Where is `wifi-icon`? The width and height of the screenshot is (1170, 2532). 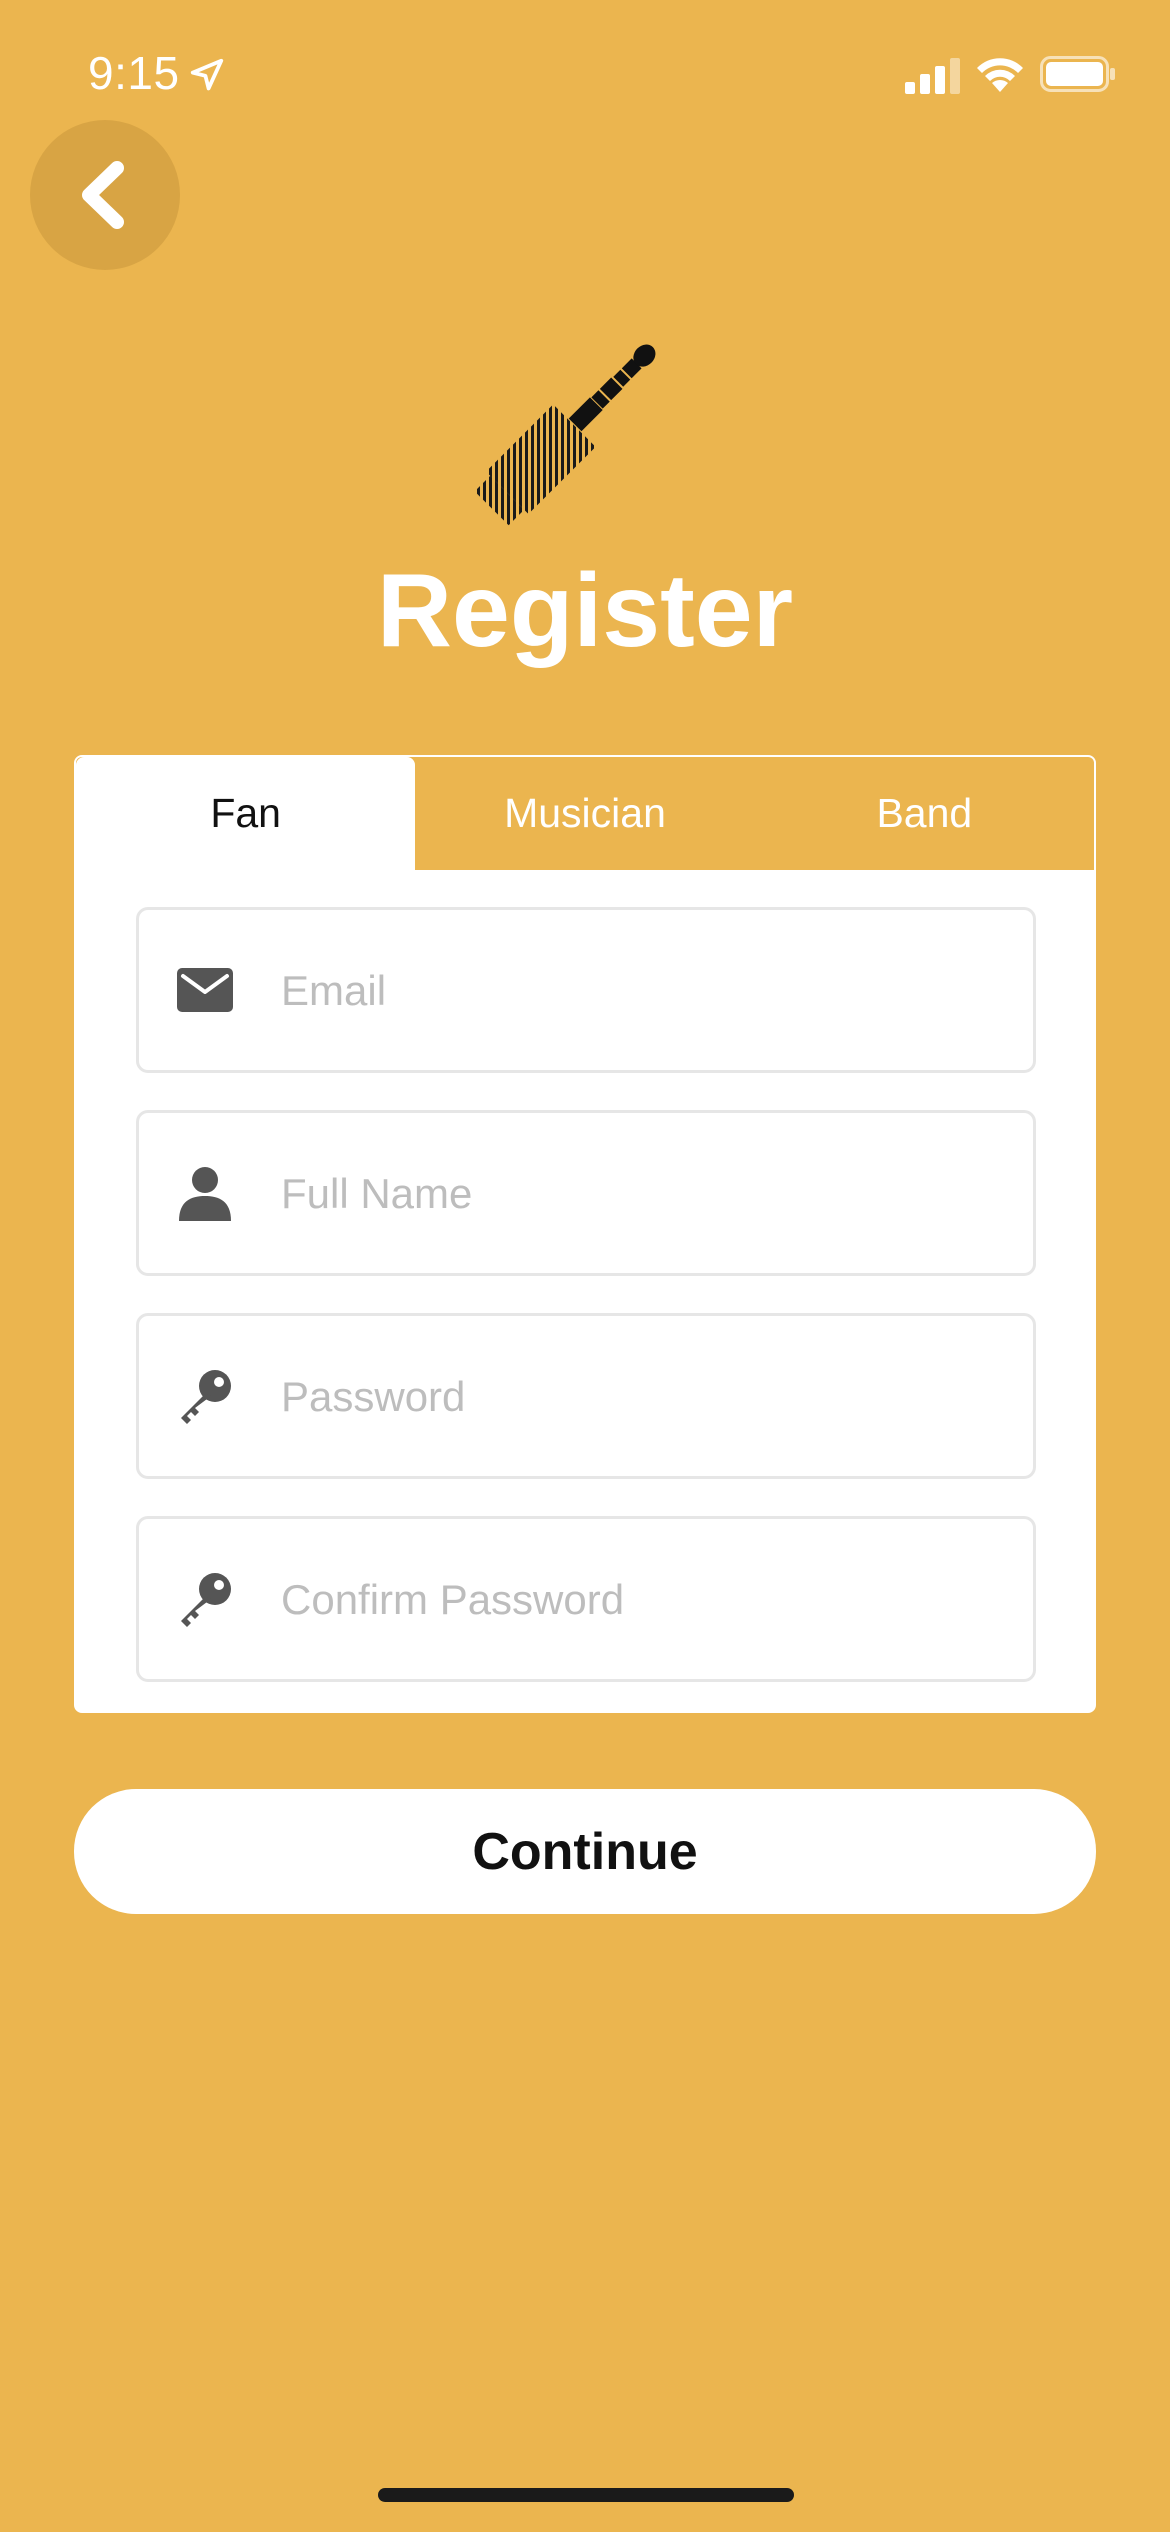 wifi-icon is located at coordinates (1000, 75).